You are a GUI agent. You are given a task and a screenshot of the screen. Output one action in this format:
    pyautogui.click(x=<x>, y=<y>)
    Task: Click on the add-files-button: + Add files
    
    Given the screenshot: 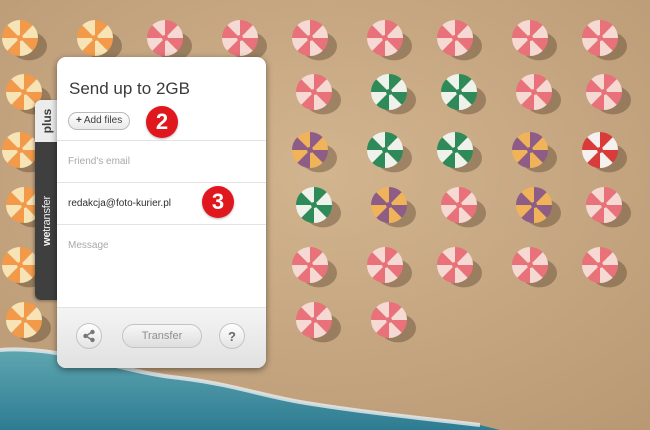 What is the action you would take?
    pyautogui.click(x=99, y=121)
    